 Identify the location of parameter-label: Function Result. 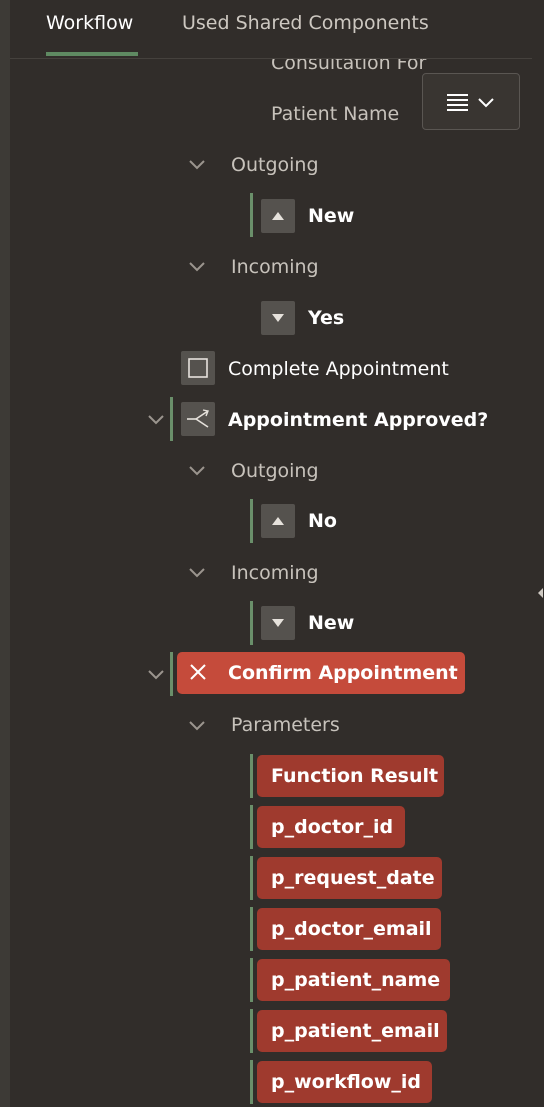
(355, 776).